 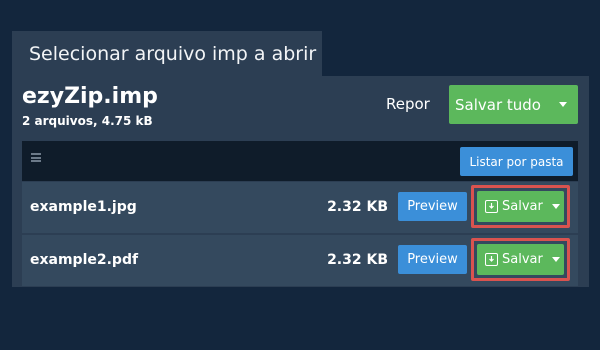 I want to click on file-row: example1.jpg 2.32 KB Preview Salvar, so click(x=300, y=207).